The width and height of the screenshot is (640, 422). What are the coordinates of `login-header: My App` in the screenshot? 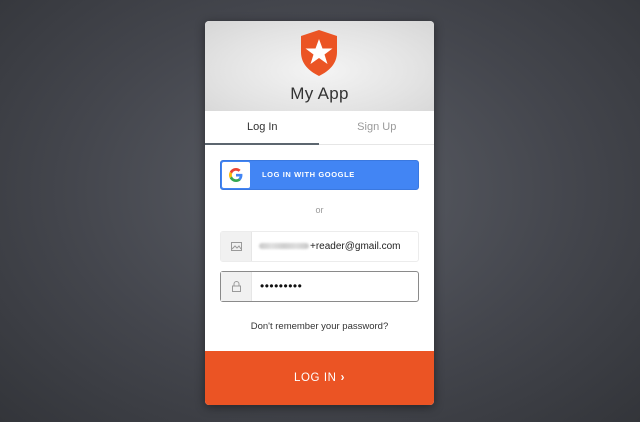 It's located at (319, 66).